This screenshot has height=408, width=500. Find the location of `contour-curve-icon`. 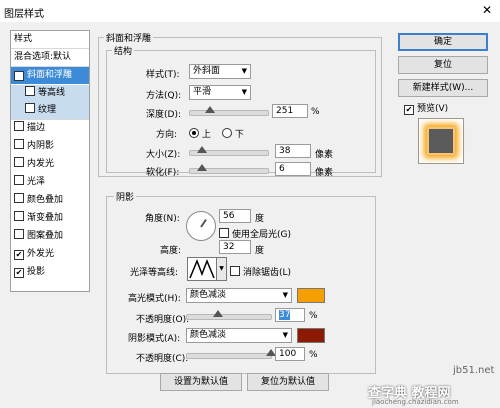

contour-curve-icon is located at coordinates (202, 268).